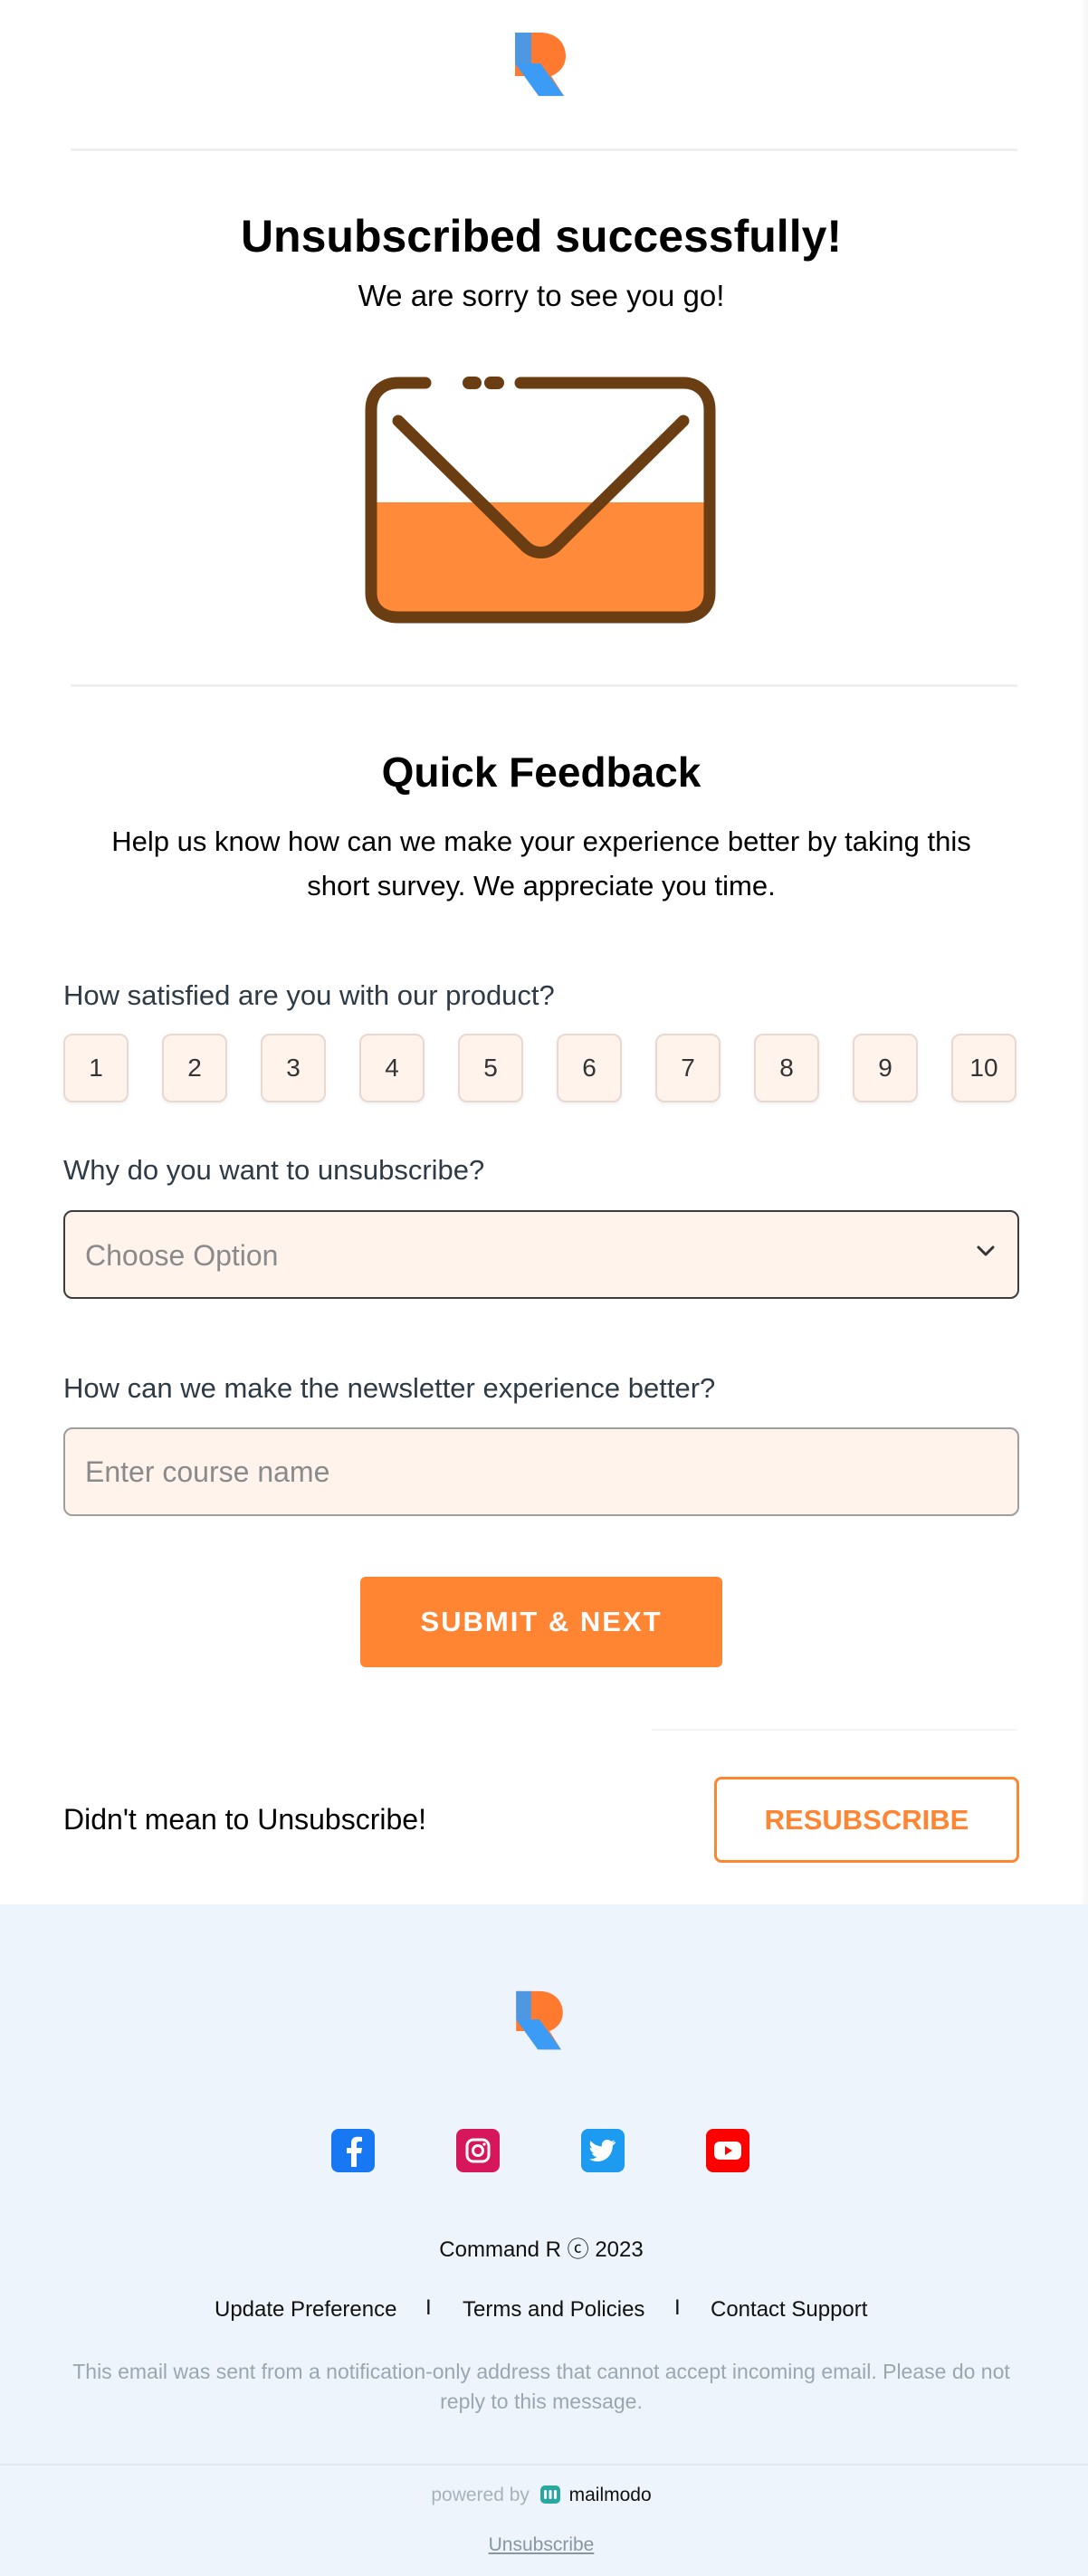  Describe the element at coordinates (541, 1622) in the screenshot. I see `submit-next-button: SUBMIT & NEXT` at that location.